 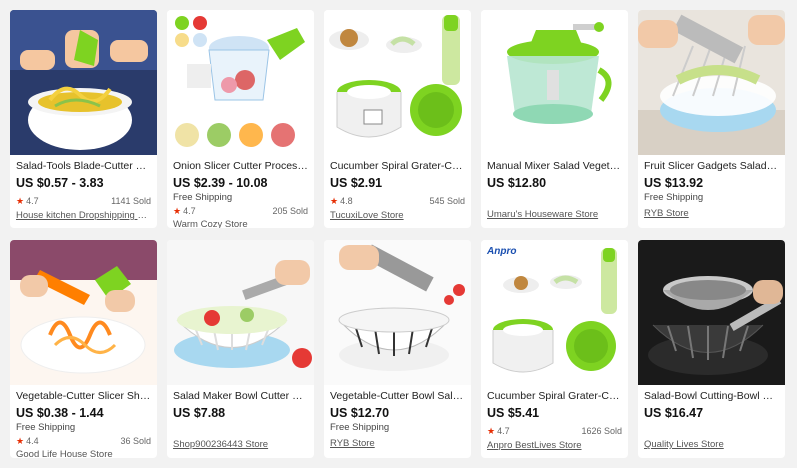 I want to click on store-link: Good Life House Store, so click(x=83, y=453).